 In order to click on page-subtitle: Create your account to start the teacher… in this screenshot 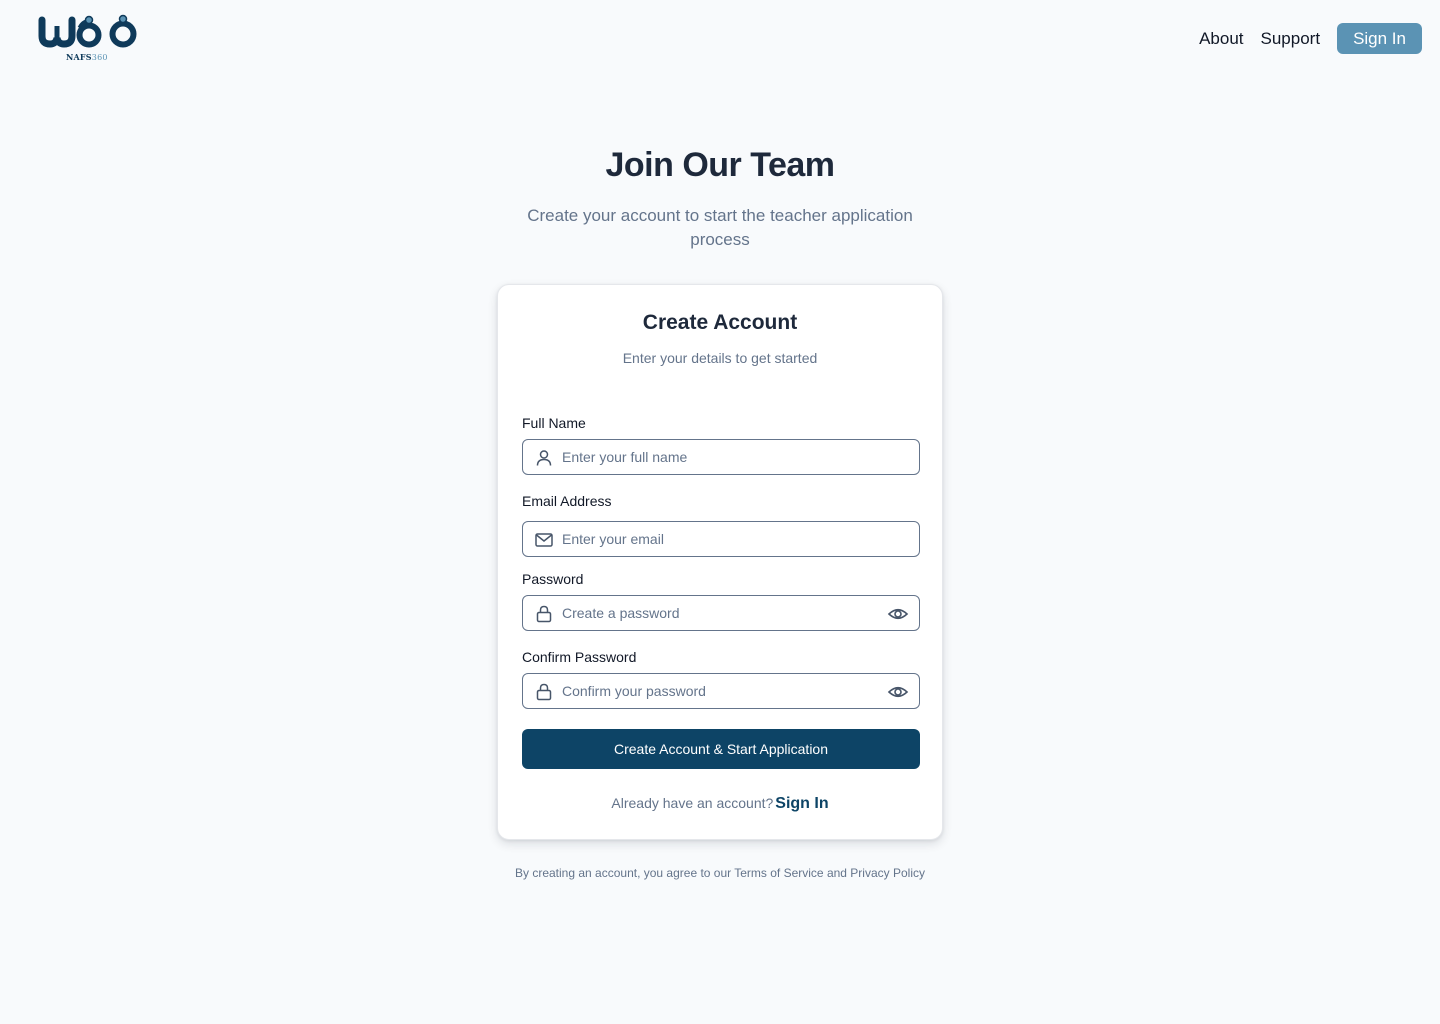, I will do `click(720, 227)`.